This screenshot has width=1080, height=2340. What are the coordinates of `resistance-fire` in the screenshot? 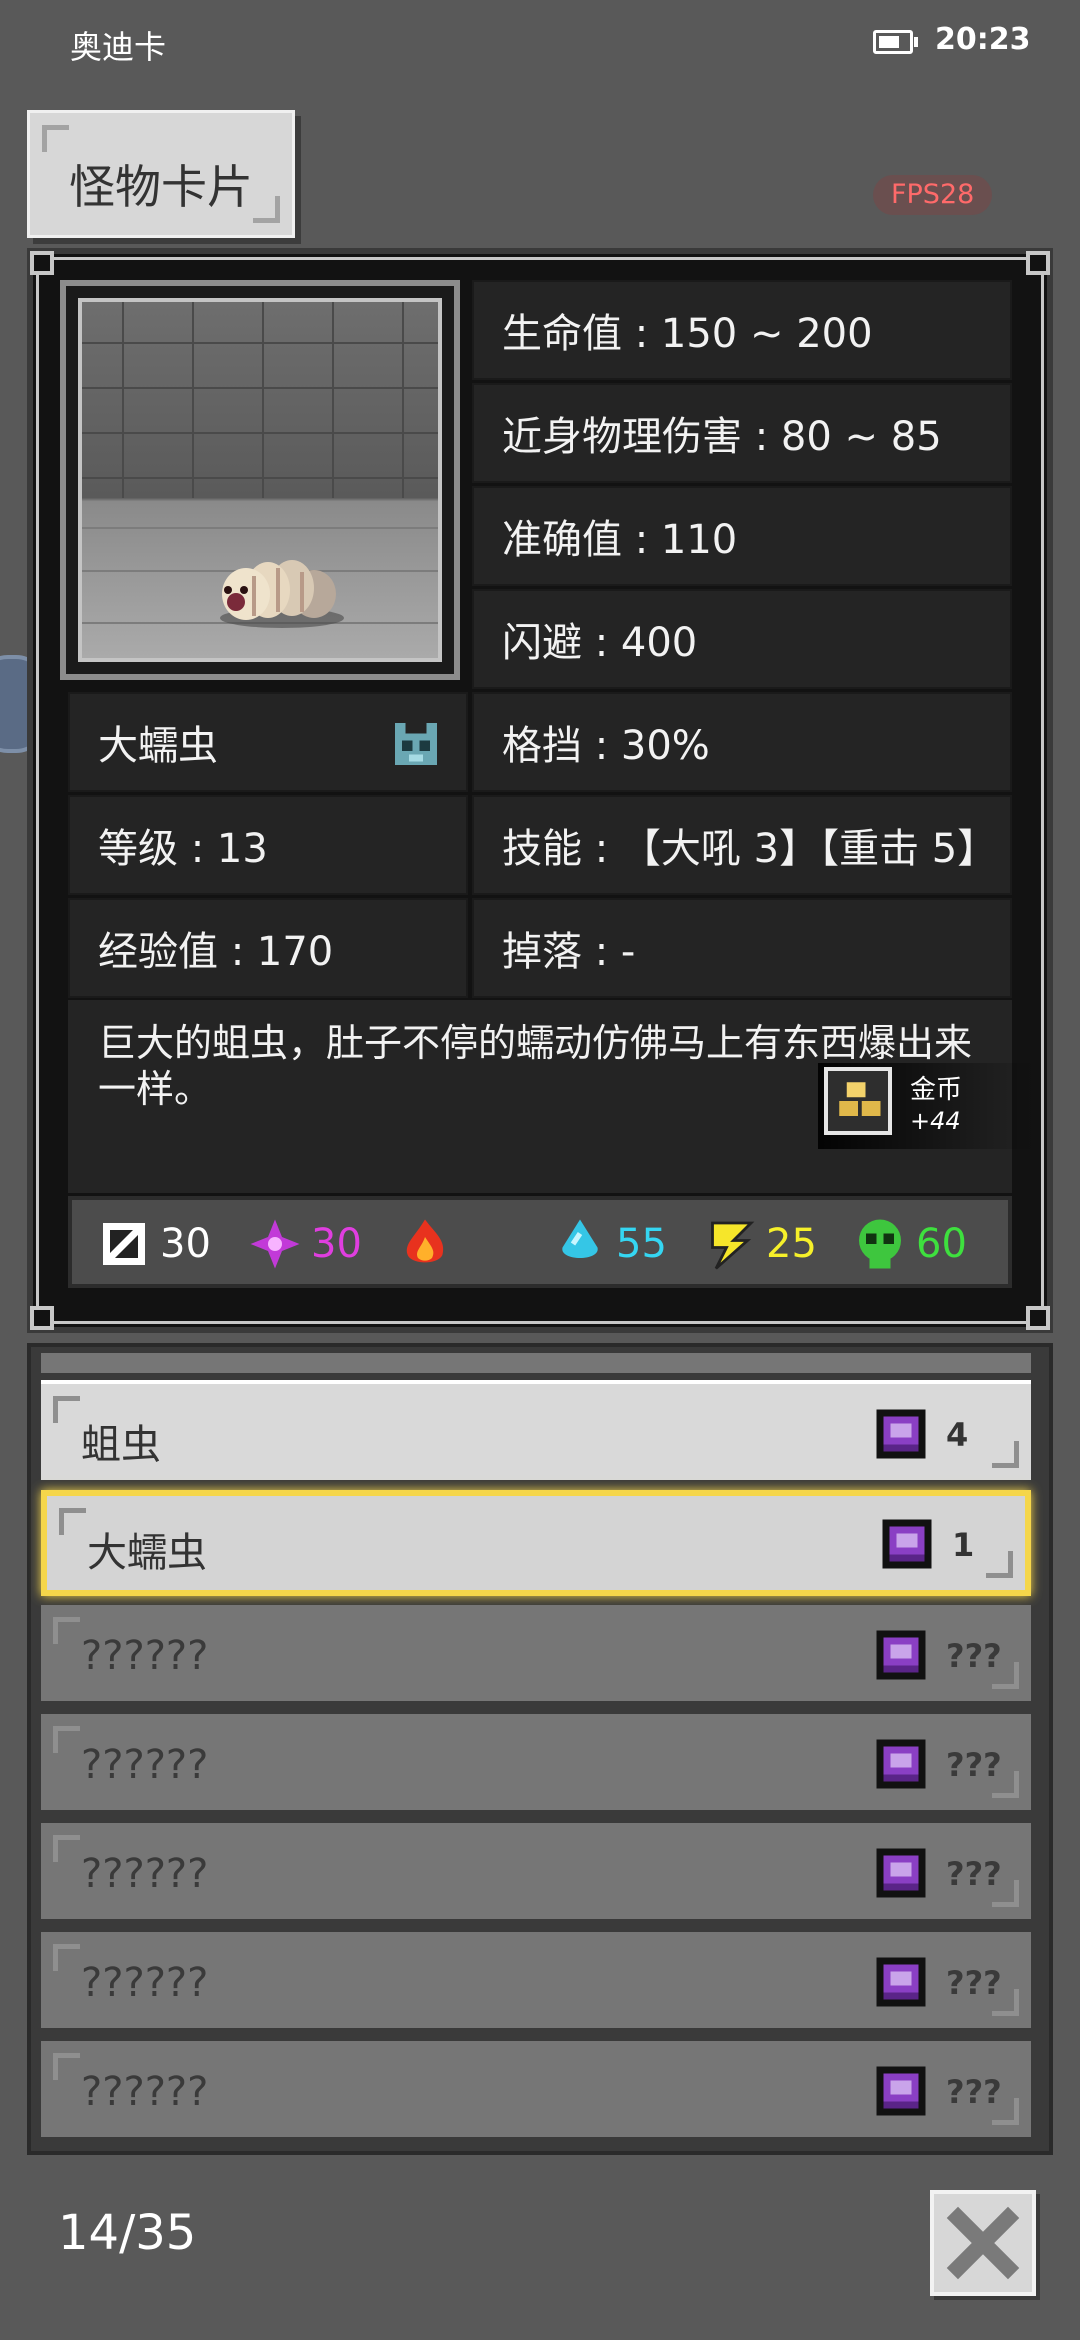 It's located at (429, 1244).